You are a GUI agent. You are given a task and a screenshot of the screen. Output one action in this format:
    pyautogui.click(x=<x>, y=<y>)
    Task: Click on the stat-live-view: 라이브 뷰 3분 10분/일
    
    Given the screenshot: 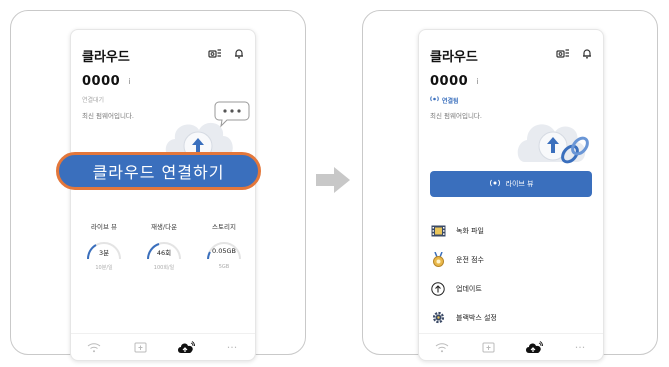 What is the action you would take?
    pyautogui.click(x=104, y=246)
    